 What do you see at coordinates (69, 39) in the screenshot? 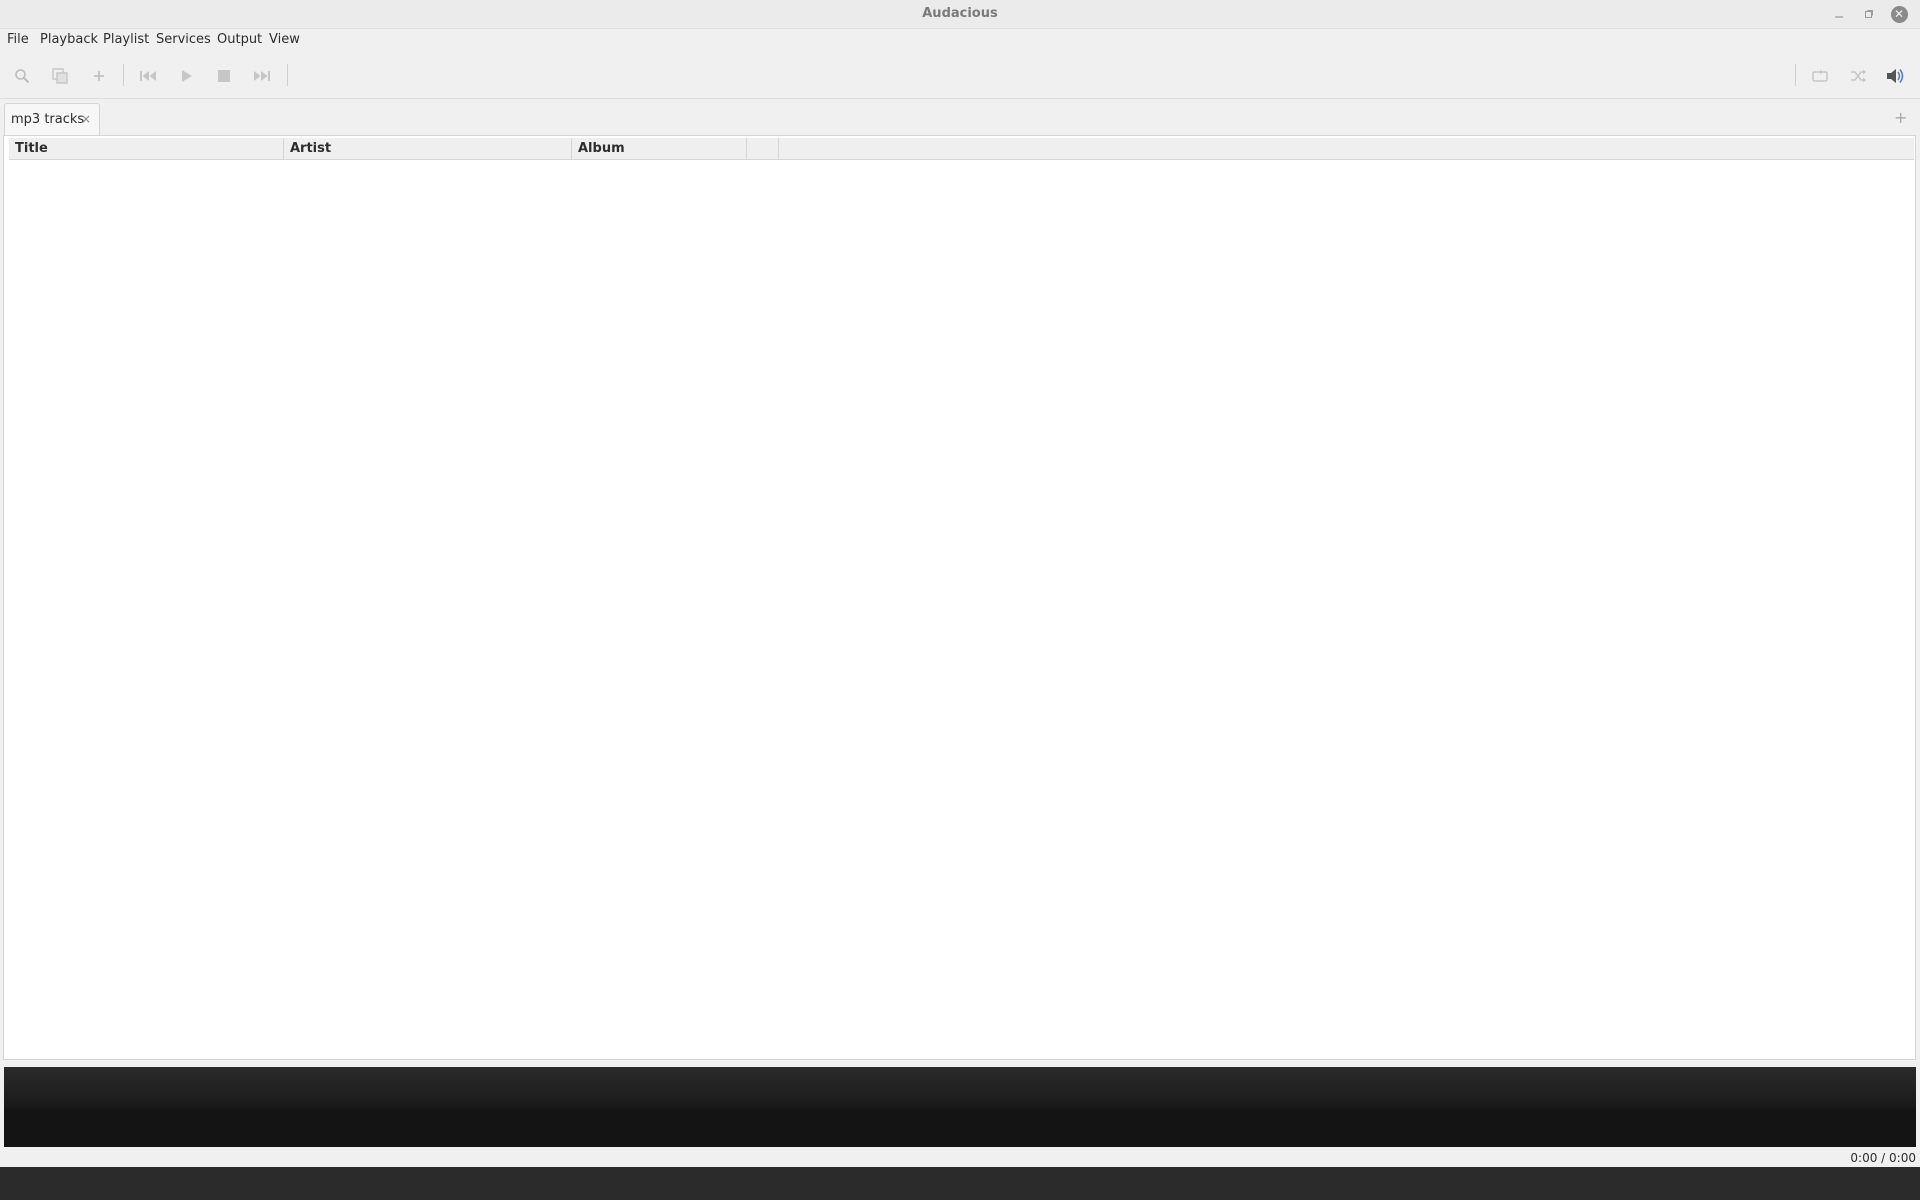
I see `menu-playback: Playback` at bounding box center [69, 39].